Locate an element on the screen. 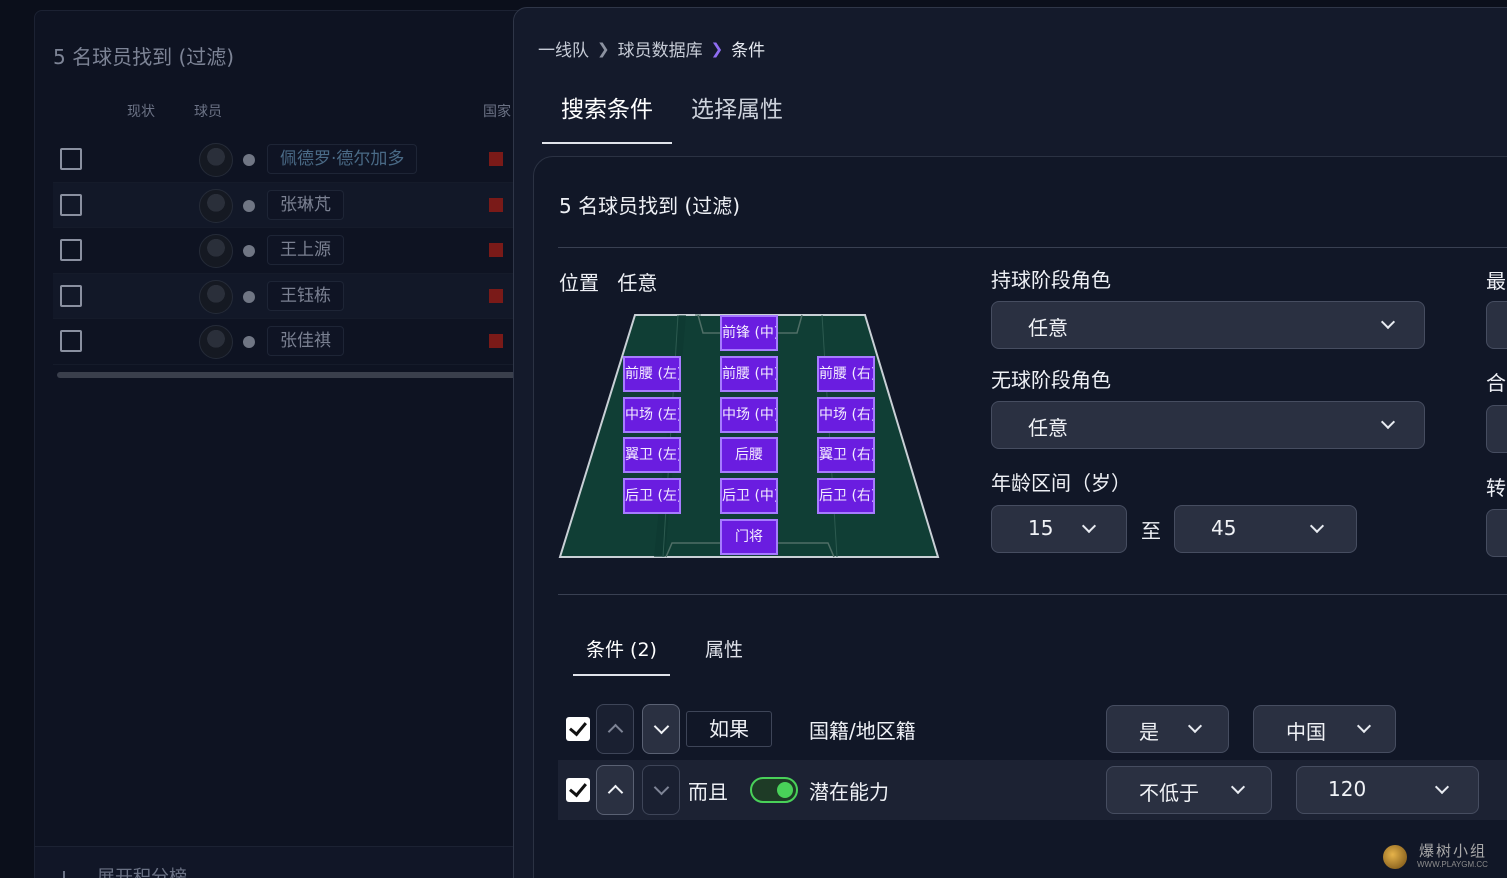  watermark-title: 爆树小组 is located at coordinates (1453, 851).